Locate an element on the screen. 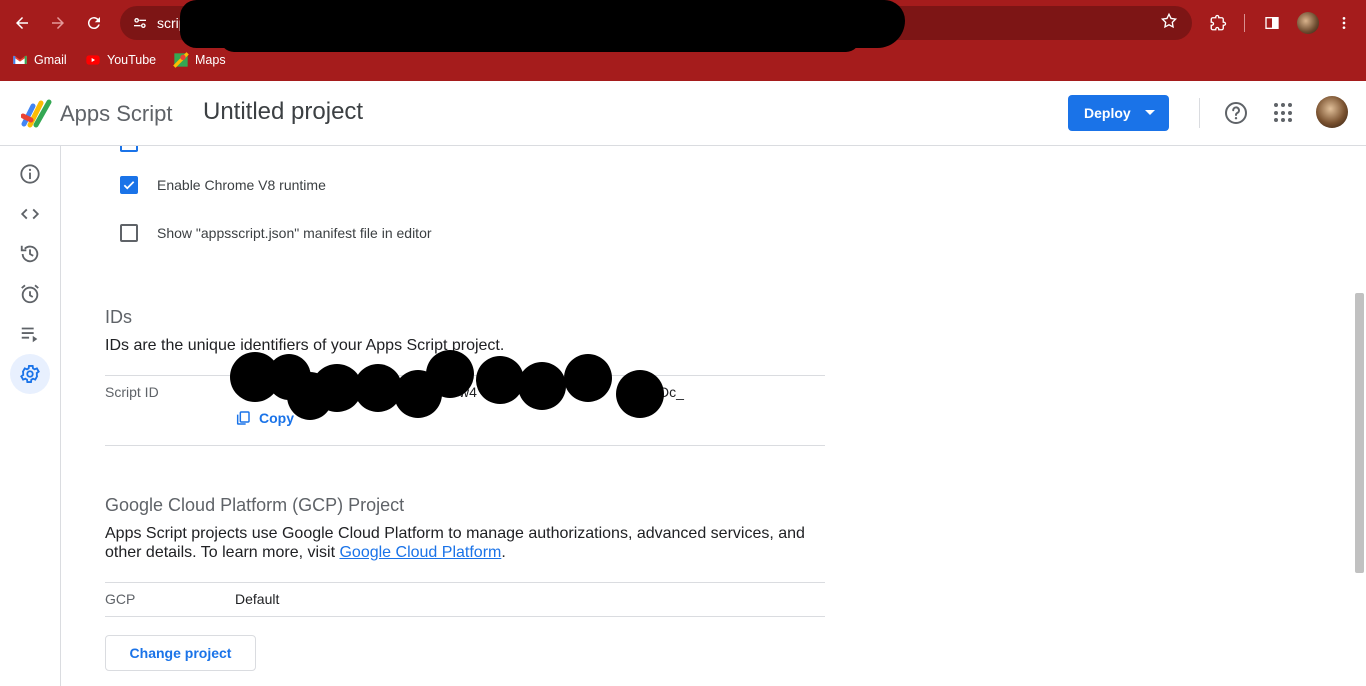 The height and width of the screenshot is (686, 1366). gmail-icon is located at coordinates (20, 59).